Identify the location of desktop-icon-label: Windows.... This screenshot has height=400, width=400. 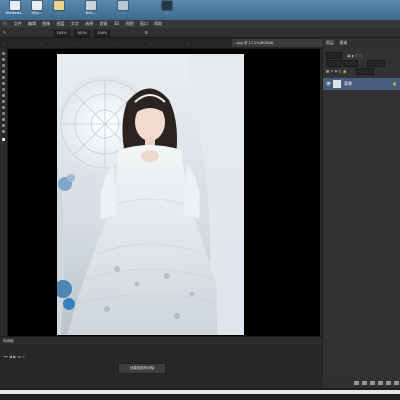
(15, 13).